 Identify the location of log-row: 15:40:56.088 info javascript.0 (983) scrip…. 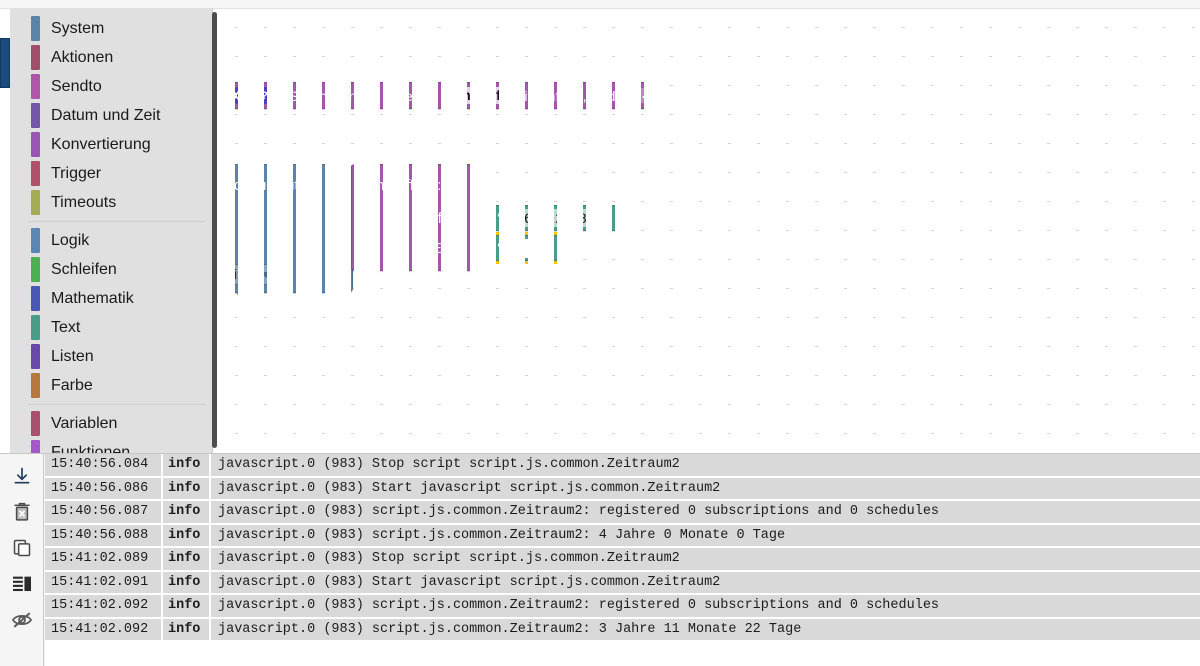
(622, 536).